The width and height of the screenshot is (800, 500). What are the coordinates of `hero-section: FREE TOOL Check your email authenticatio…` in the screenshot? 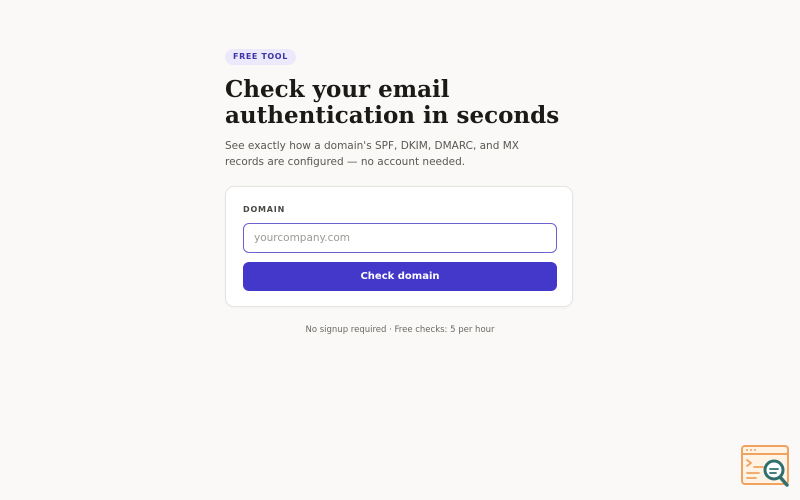 It's located at (400, 107).